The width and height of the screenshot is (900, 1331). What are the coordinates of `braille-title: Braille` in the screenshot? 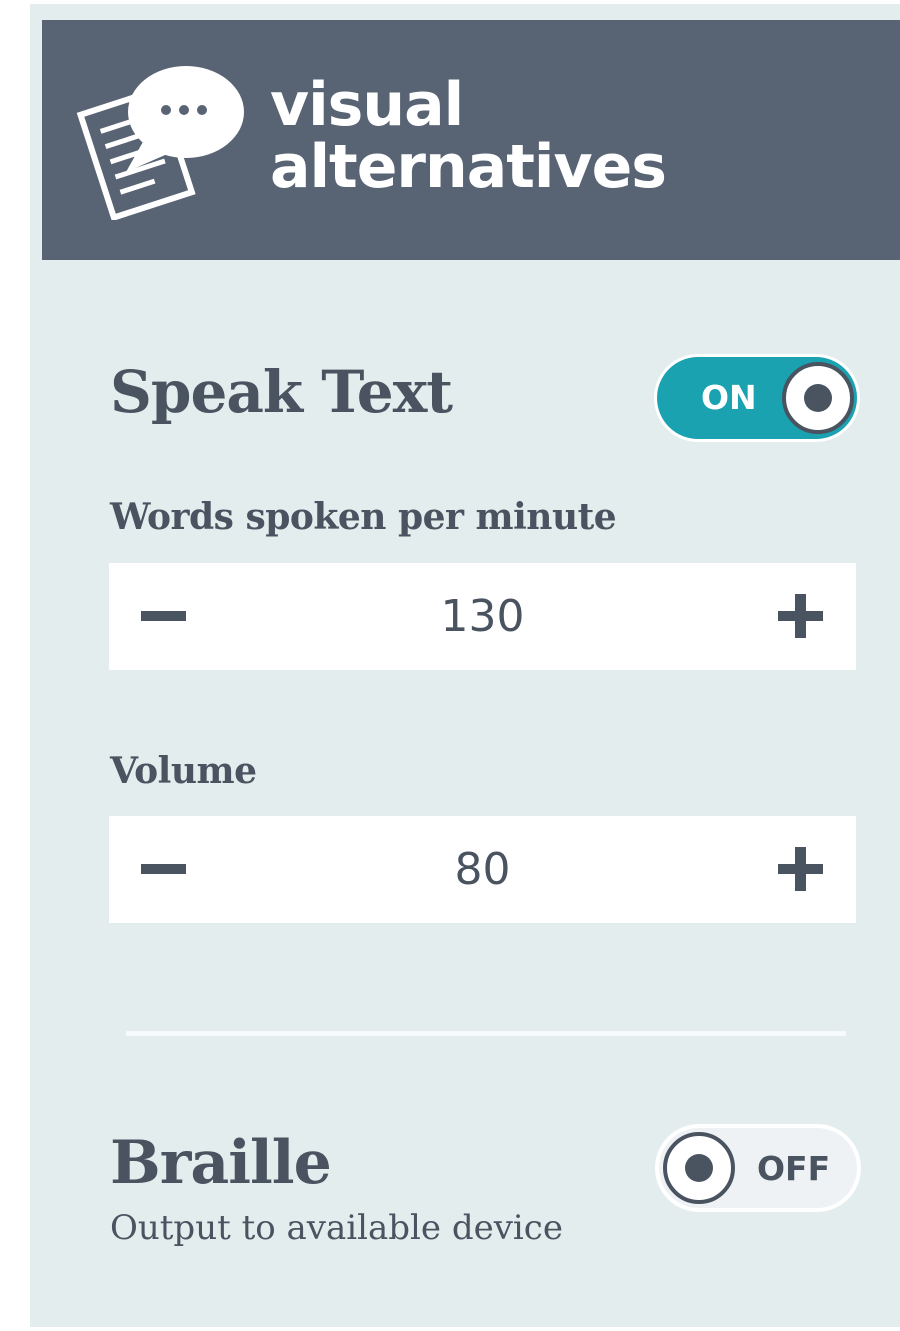 It's located at (221, 1163).